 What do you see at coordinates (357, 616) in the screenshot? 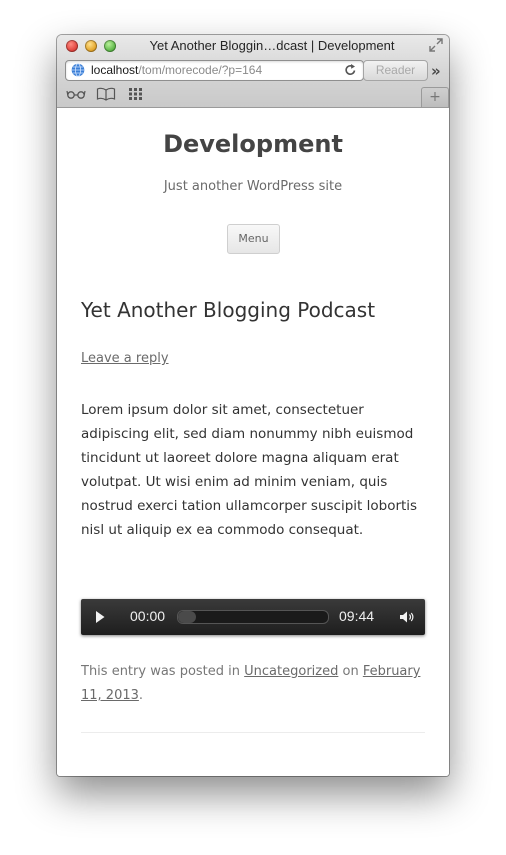
I see `duration: 09:44` at bounding box center [357, 616].